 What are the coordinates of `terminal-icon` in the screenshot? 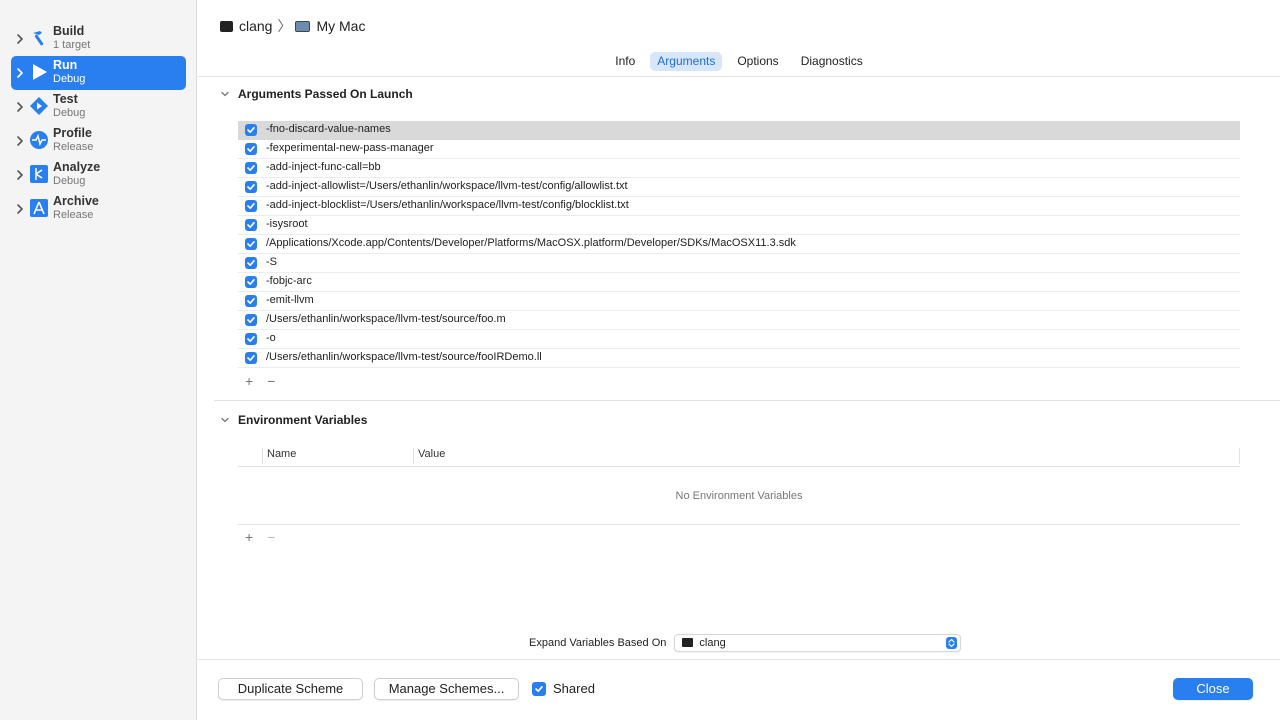 It's located at (226, 26).